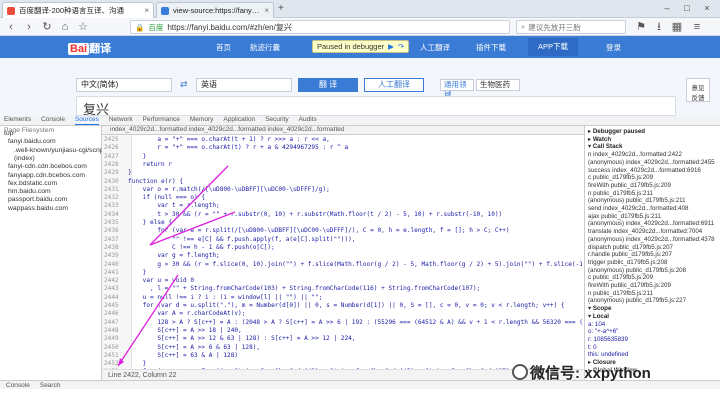 The height and width of the screenshot is (405, 720). What do you see at coordinates (590, 373) in the screenshot?
I see `watermark: 微信号: xxpython` at bounding box center [590, 373].